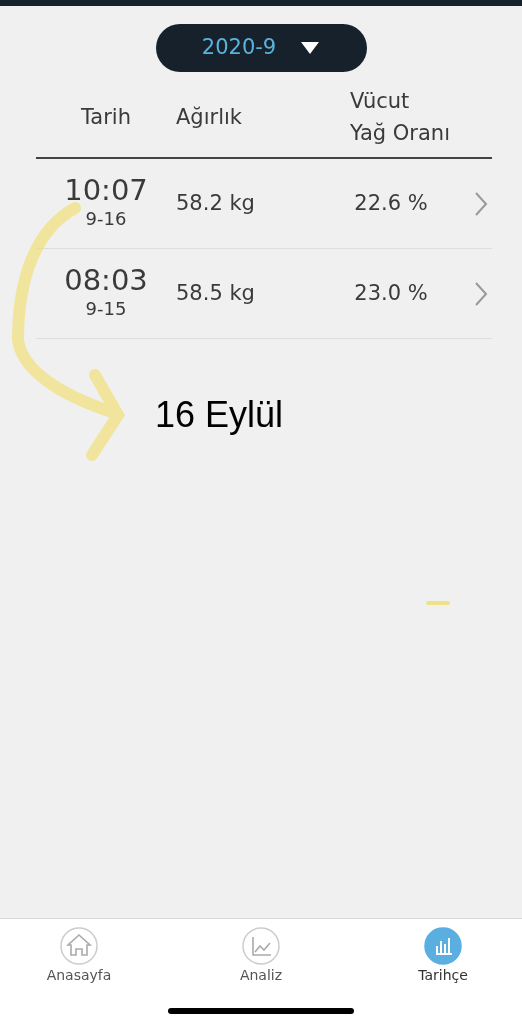  Describe the element at coordinates (106, 190) in the screenshot. I see `time-text: 10:07` at that location.